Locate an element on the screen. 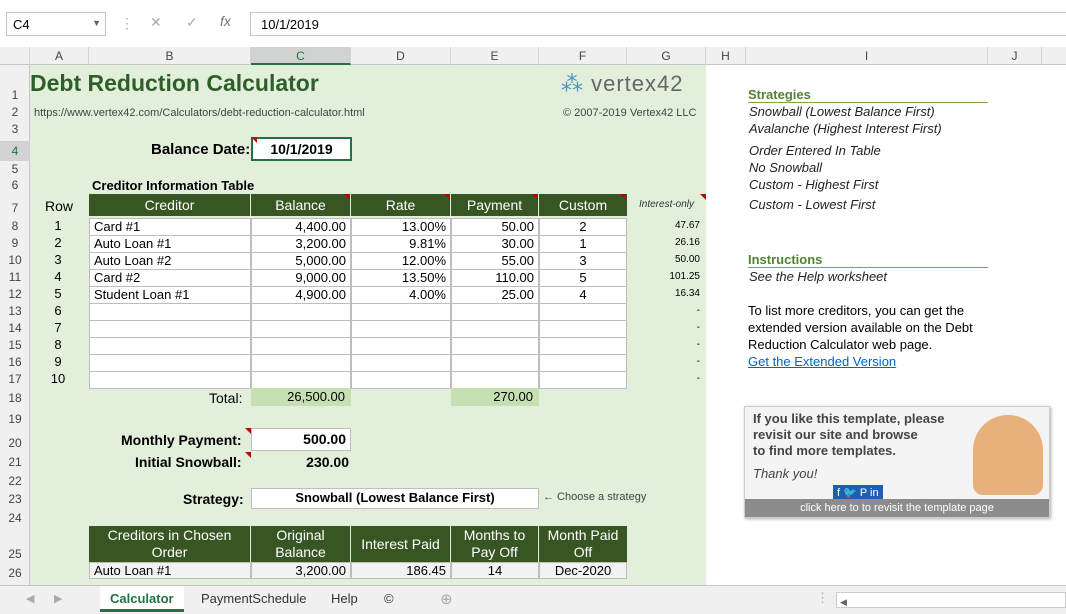 The height and width of the screenshot is (614, 1066). column-header: B is located at coordinates (170, 56).